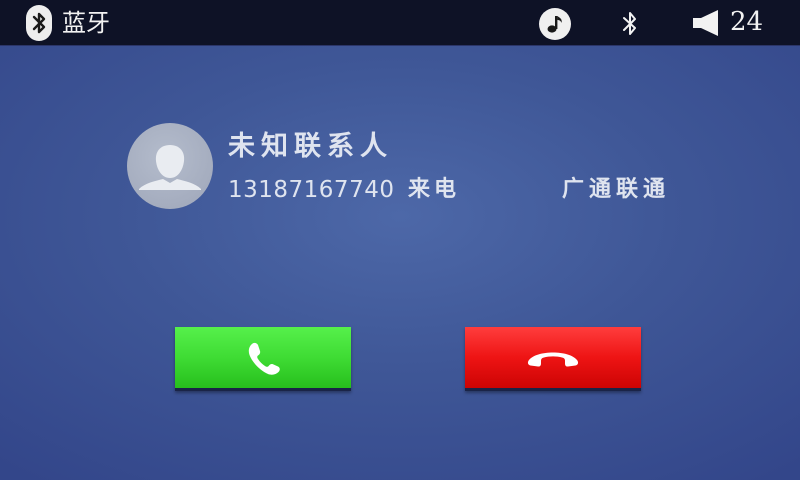  Describe the element at coordinates (630, 24) in the screenshot. I see `bluetooth-status-icon` at that location.